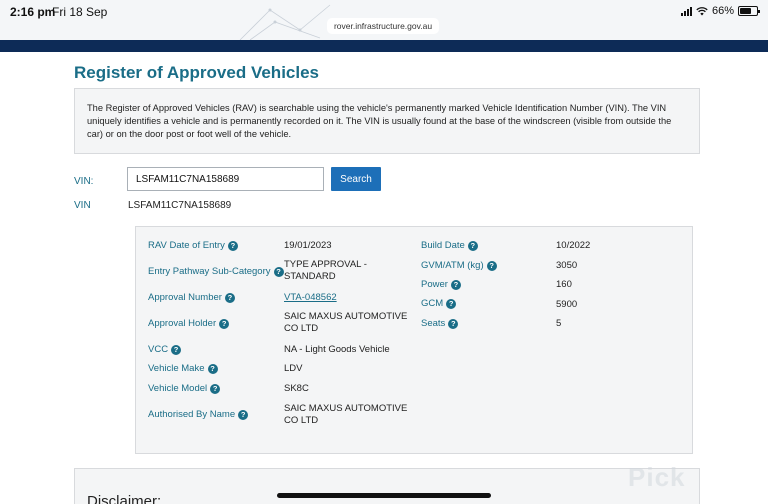 The height and width of the screenshot is (504, 768). I want to click on entry-pathway-value: TYPE APPROVAL - STANDARD, so click(325, 270).